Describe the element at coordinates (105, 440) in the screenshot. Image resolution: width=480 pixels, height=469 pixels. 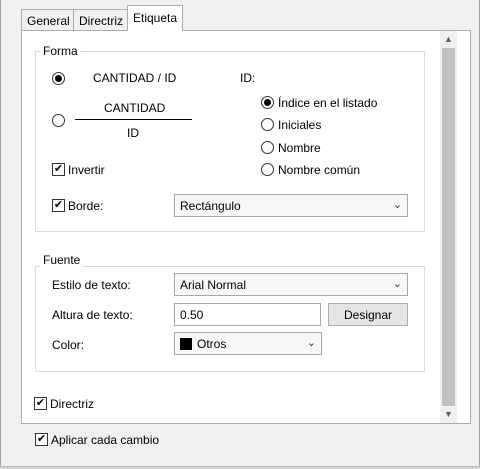
I see `aplicar-label: Aplicar cada cambio` at that location.